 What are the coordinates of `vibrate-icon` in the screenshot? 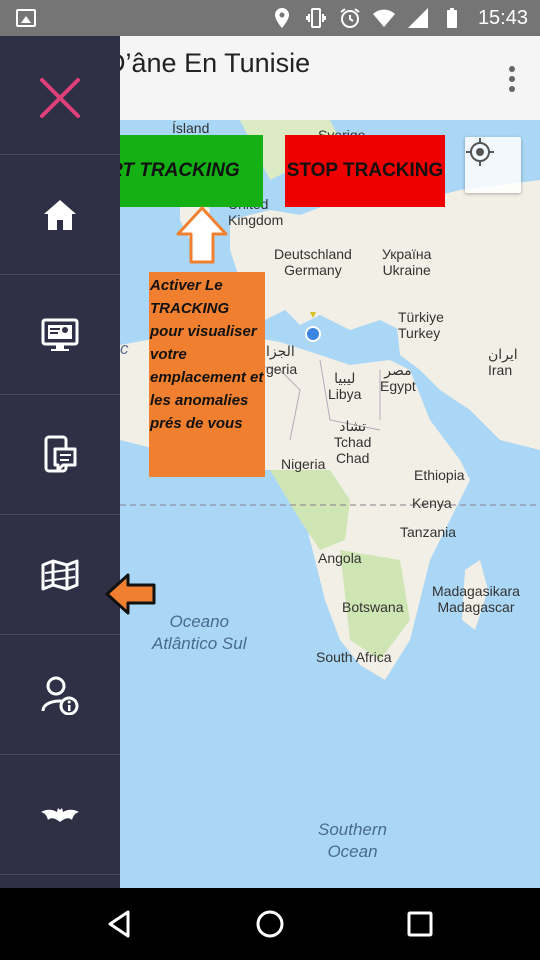 It's located at (315, 18).